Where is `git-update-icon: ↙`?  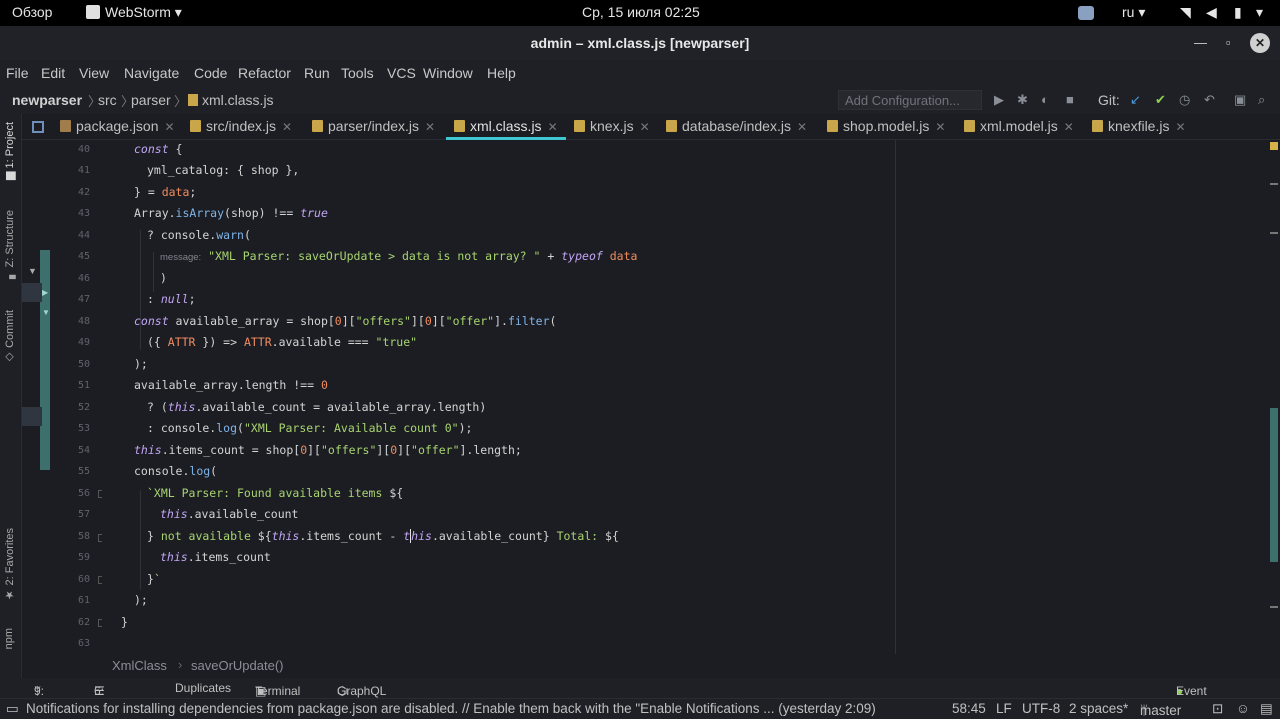
git-update-icon: ↙ is located at coordinates (1135, 100).